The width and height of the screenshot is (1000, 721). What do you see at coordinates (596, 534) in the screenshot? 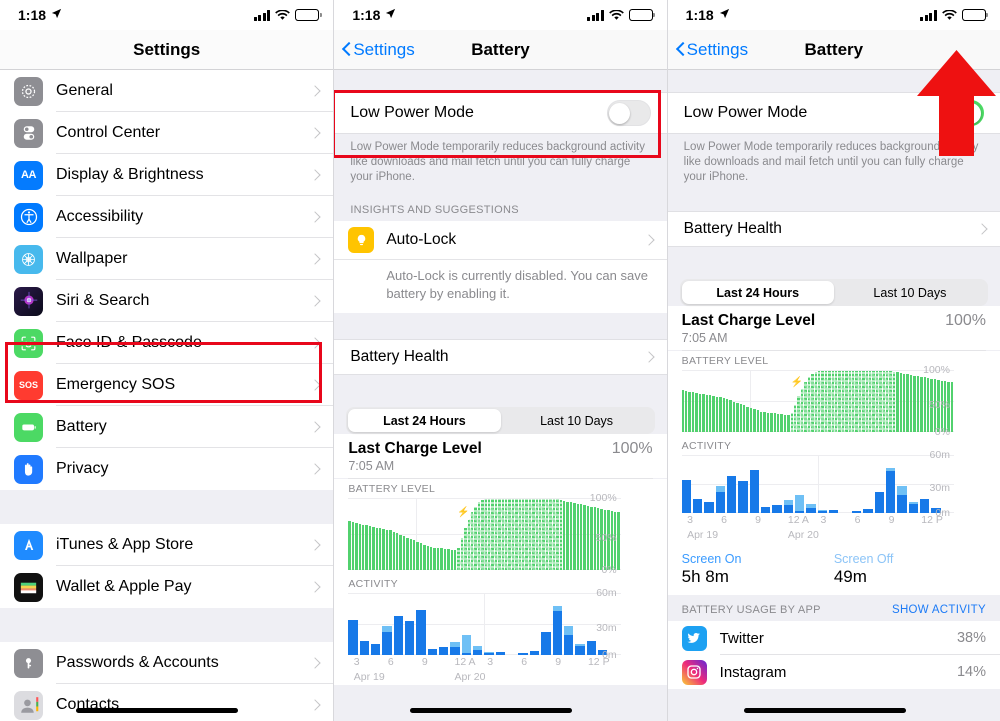
I see `battery-level-y-axis: 100% 50% 0%` at bounding box center [596, 534].